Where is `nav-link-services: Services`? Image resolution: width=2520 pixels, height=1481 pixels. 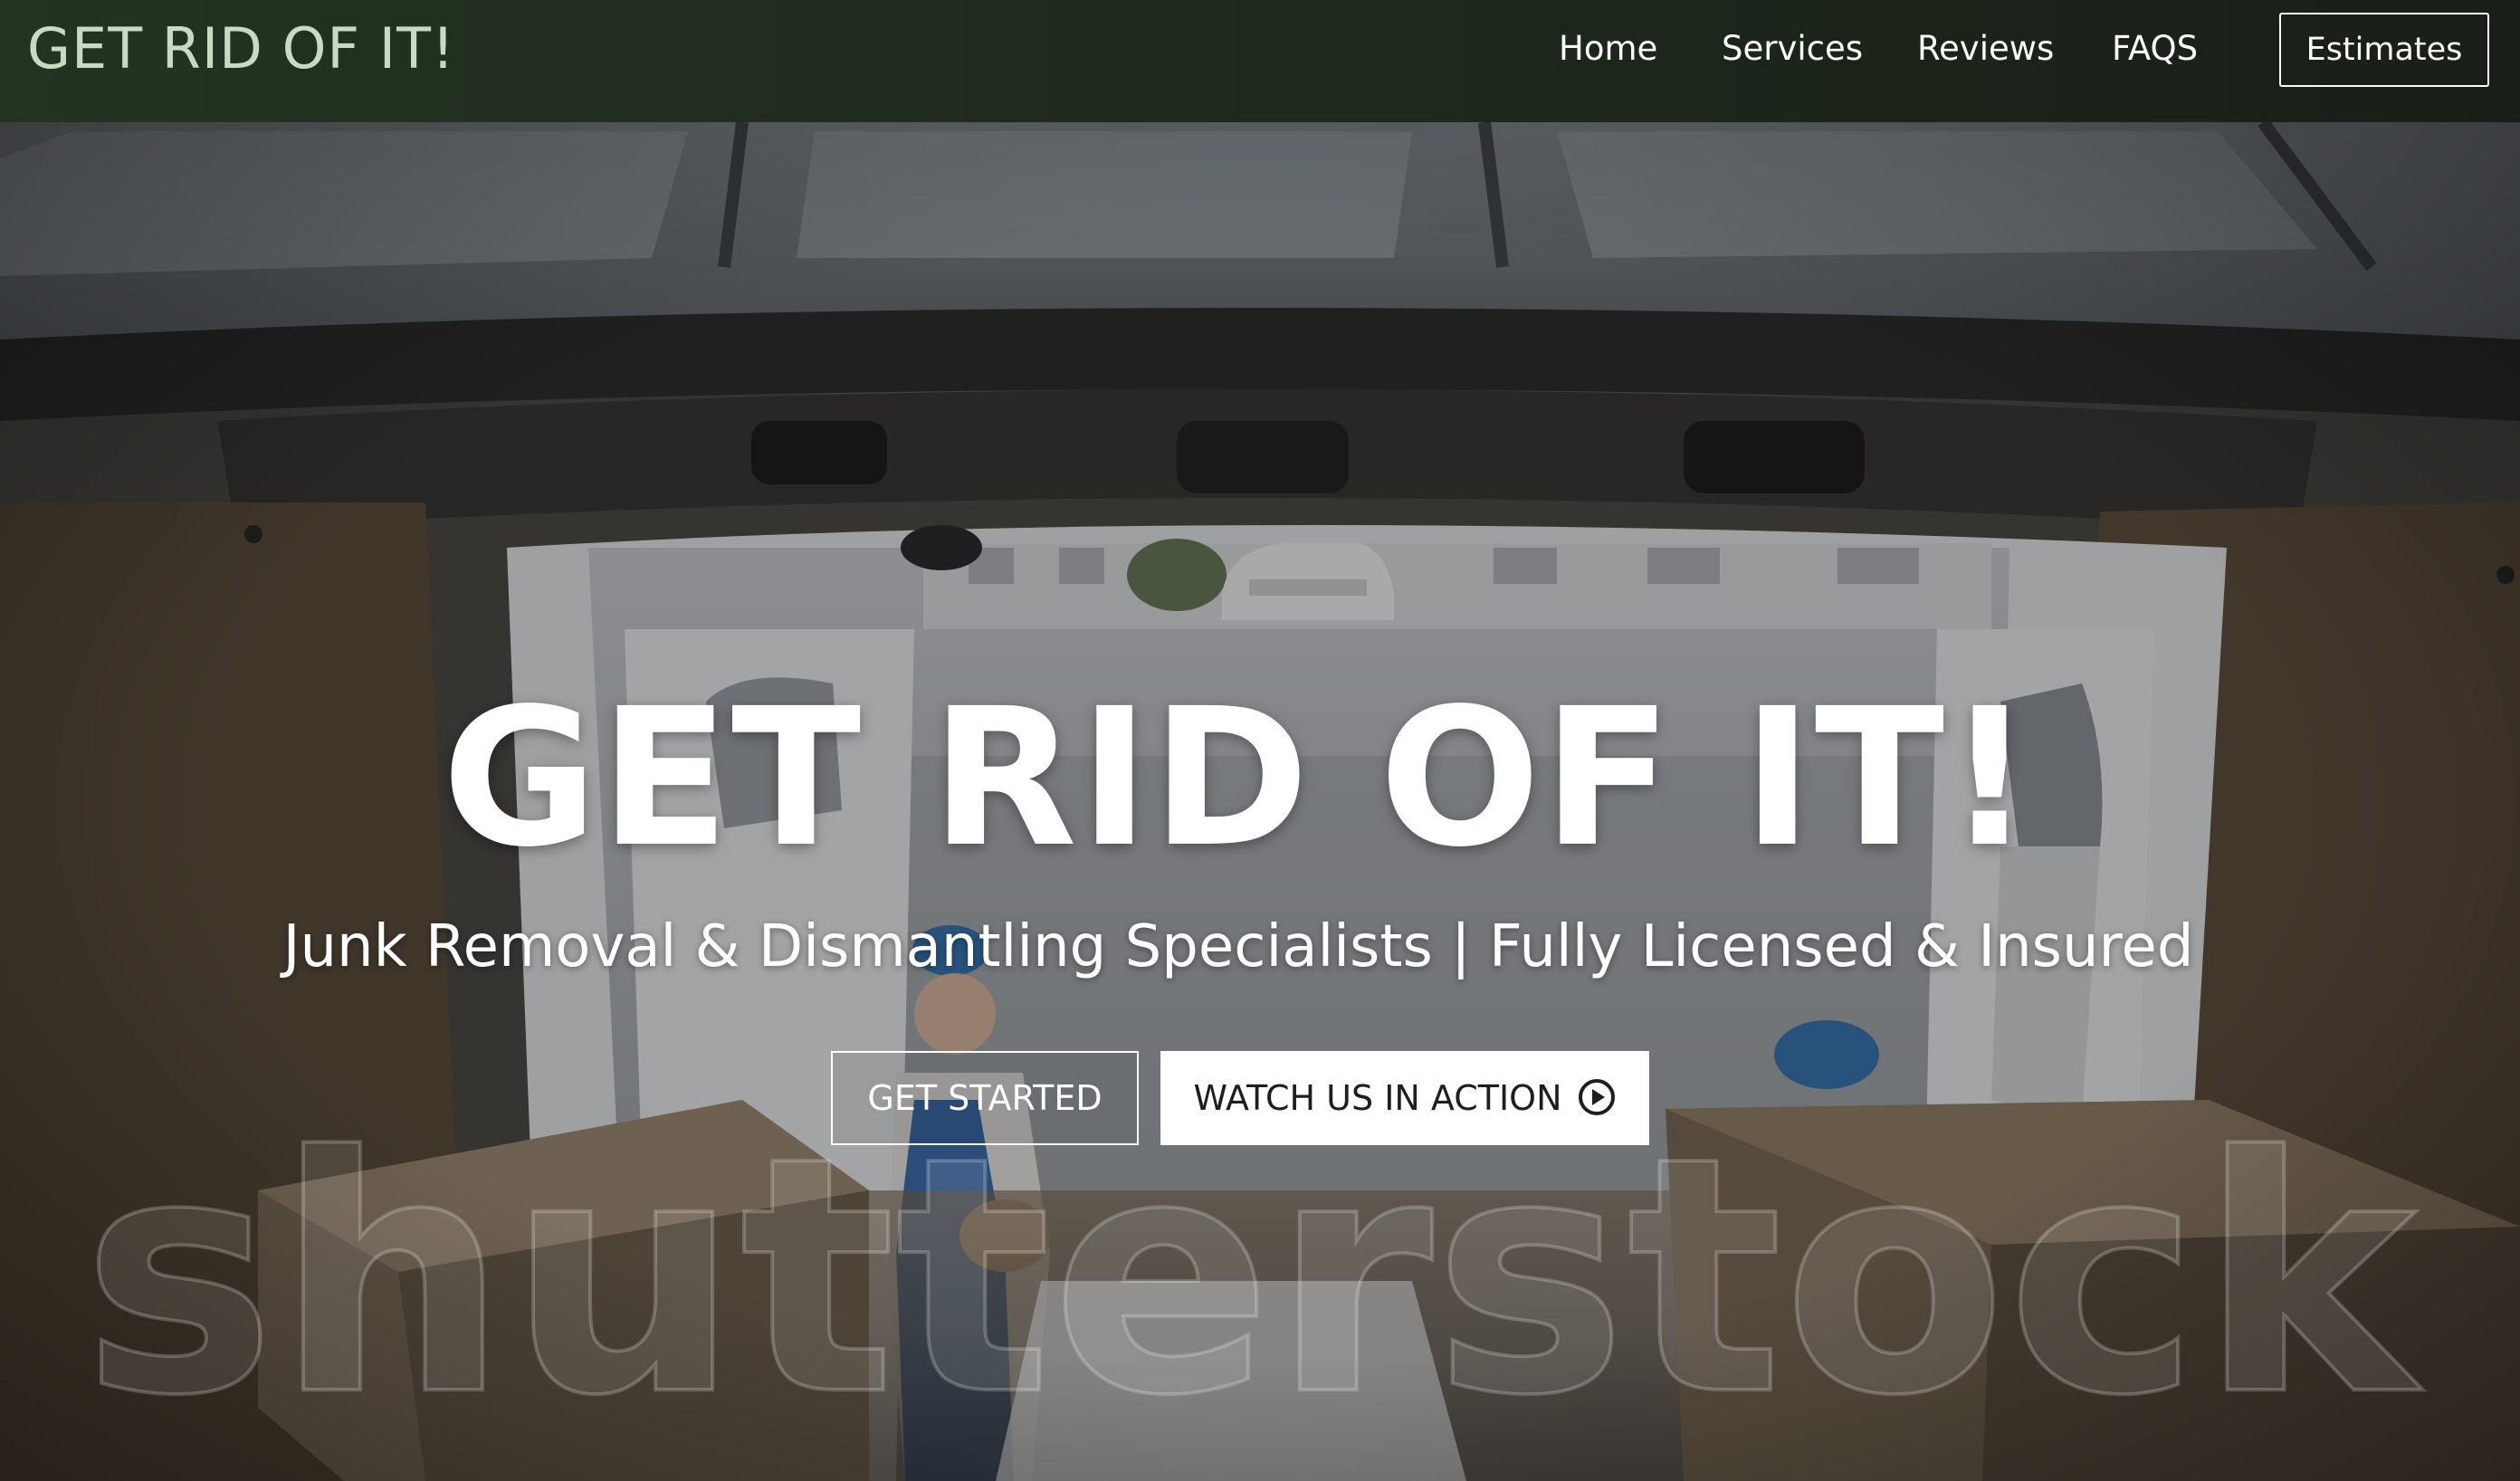 nav-link-services: Services is located at coordinates (1792, 49).